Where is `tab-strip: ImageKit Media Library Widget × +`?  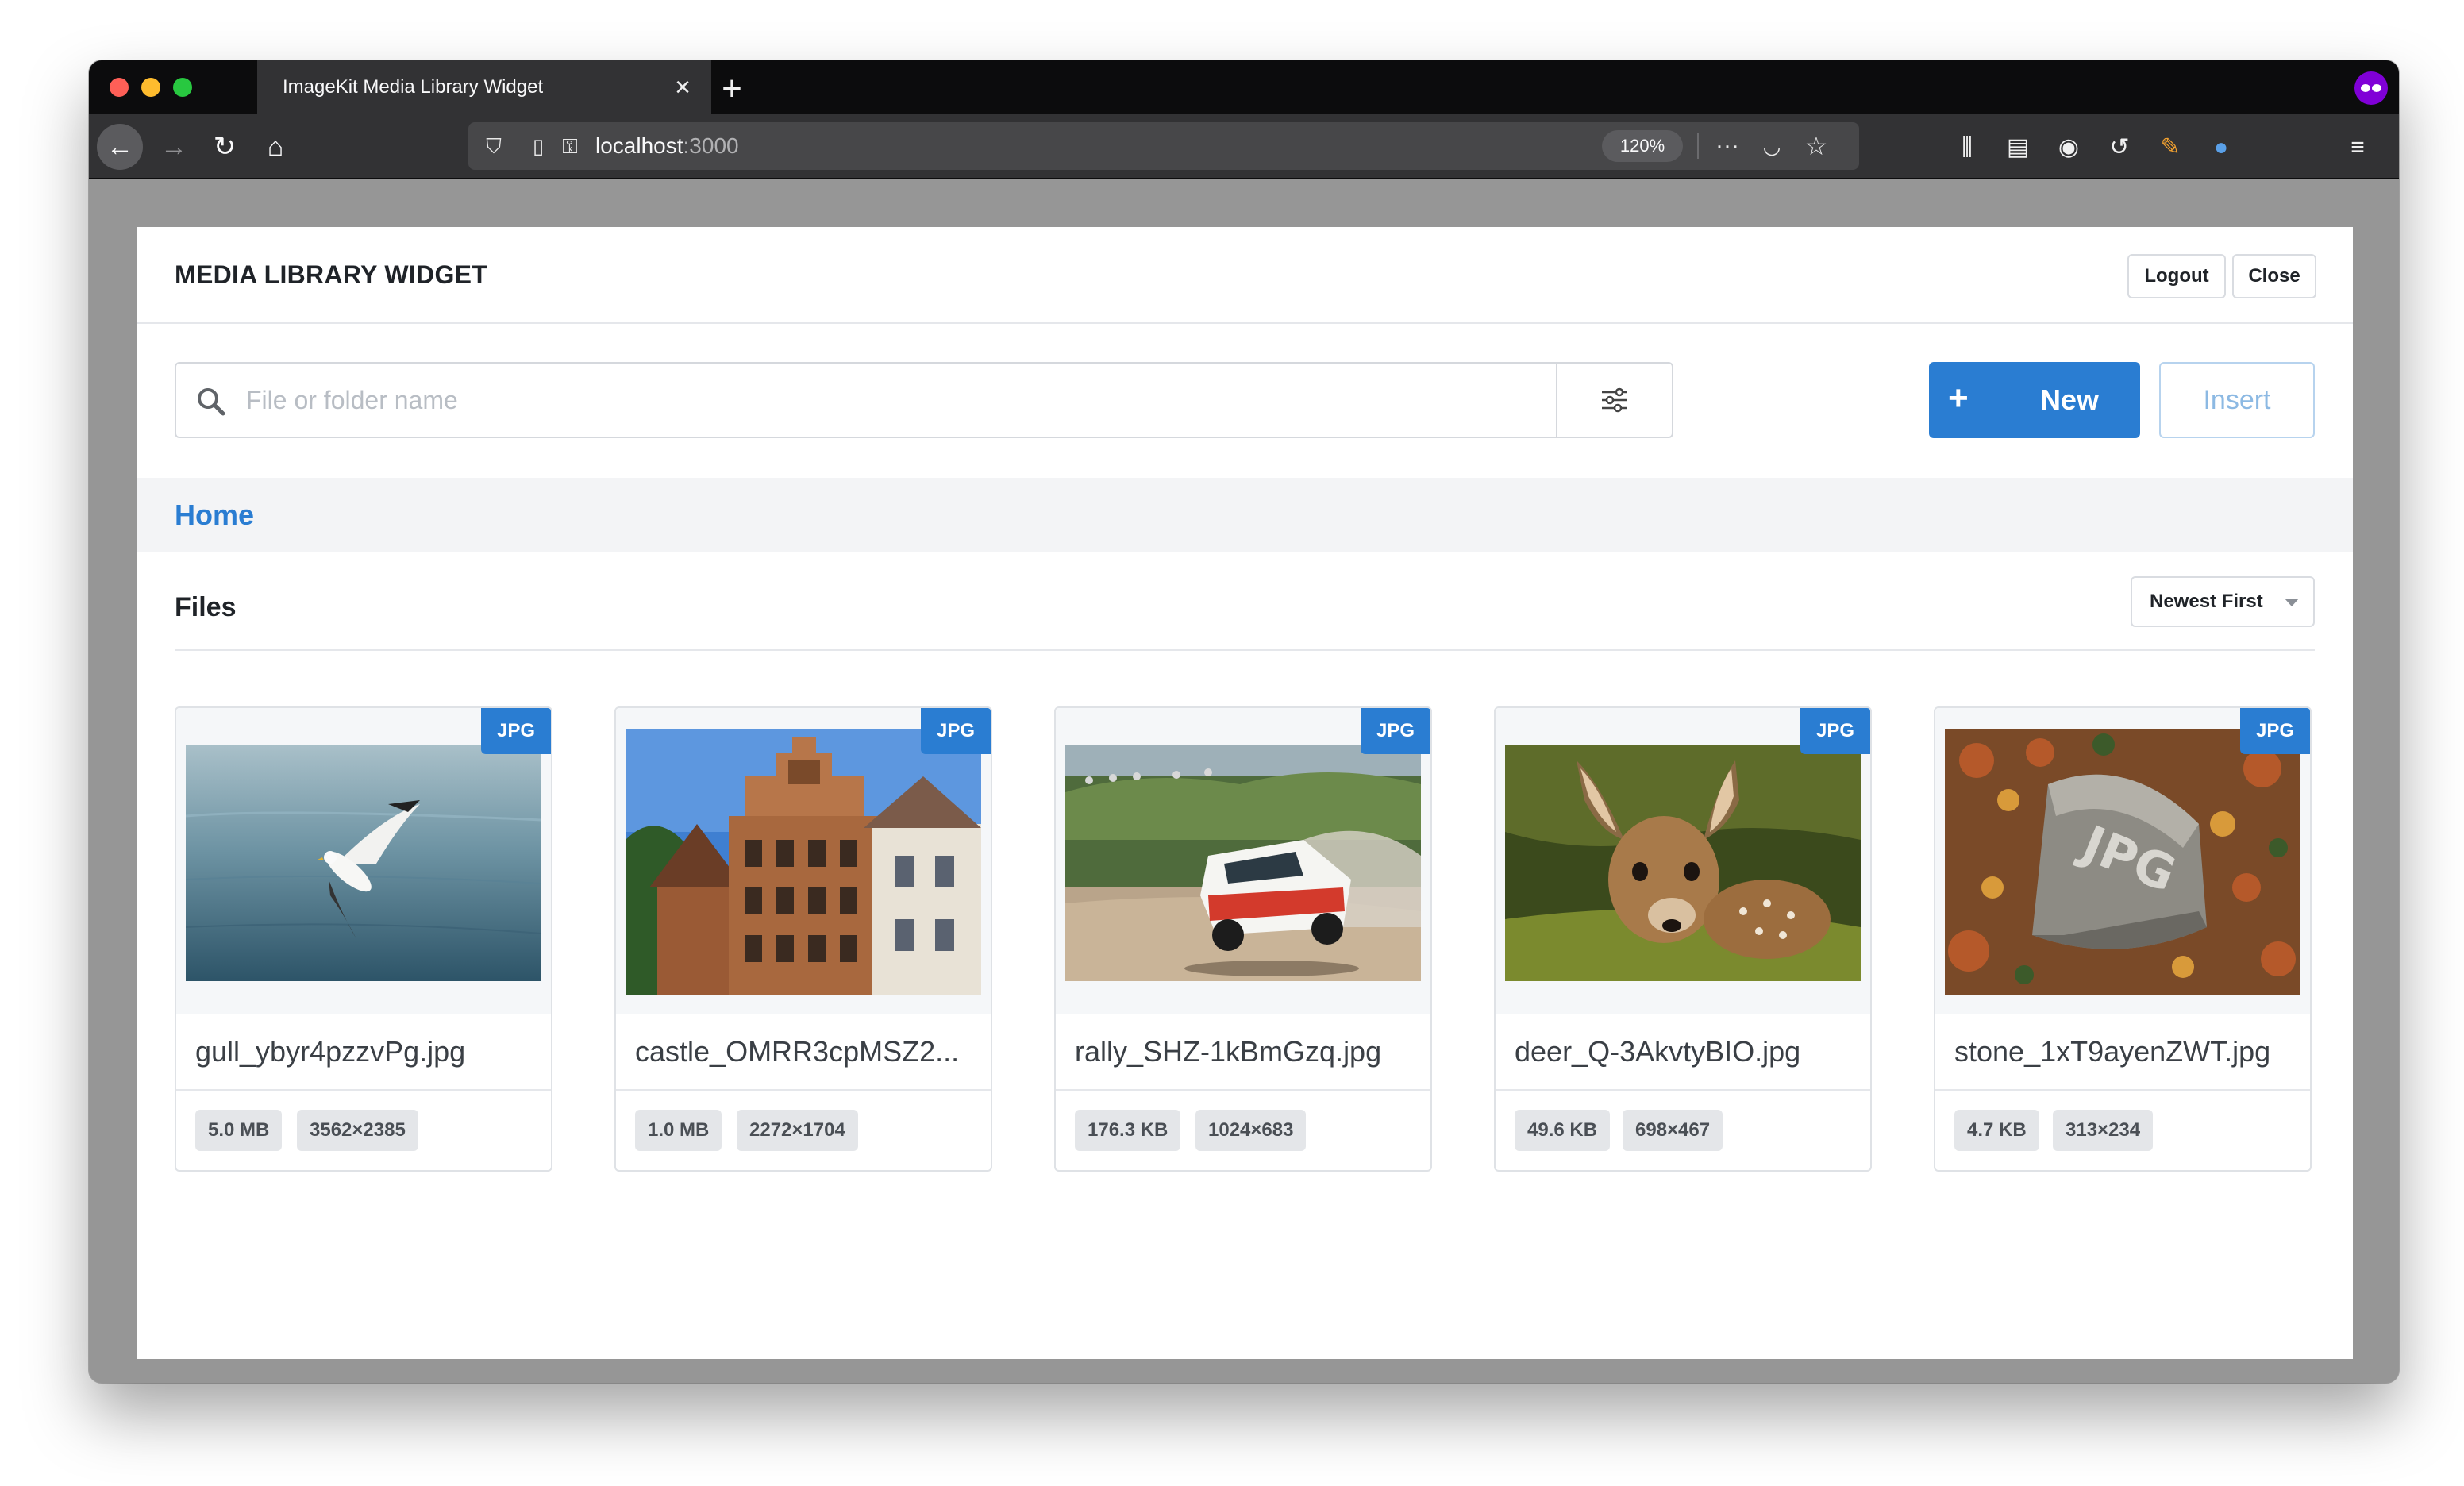
tab-strip: ImageKit Media Library Widget × + is located at coordinates (1244, 87).